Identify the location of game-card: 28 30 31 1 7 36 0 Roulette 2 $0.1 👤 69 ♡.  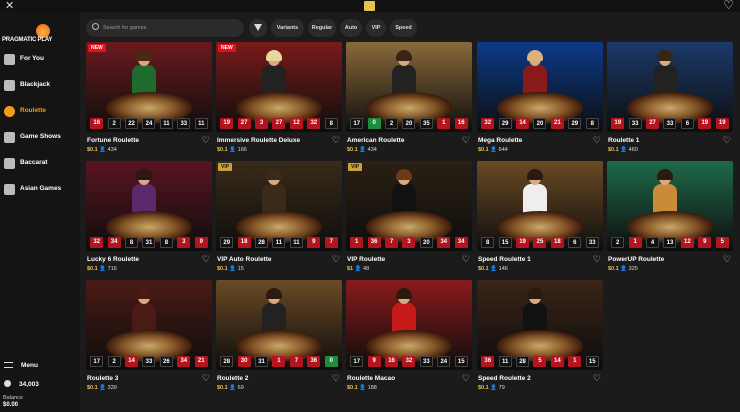
(279, 336).